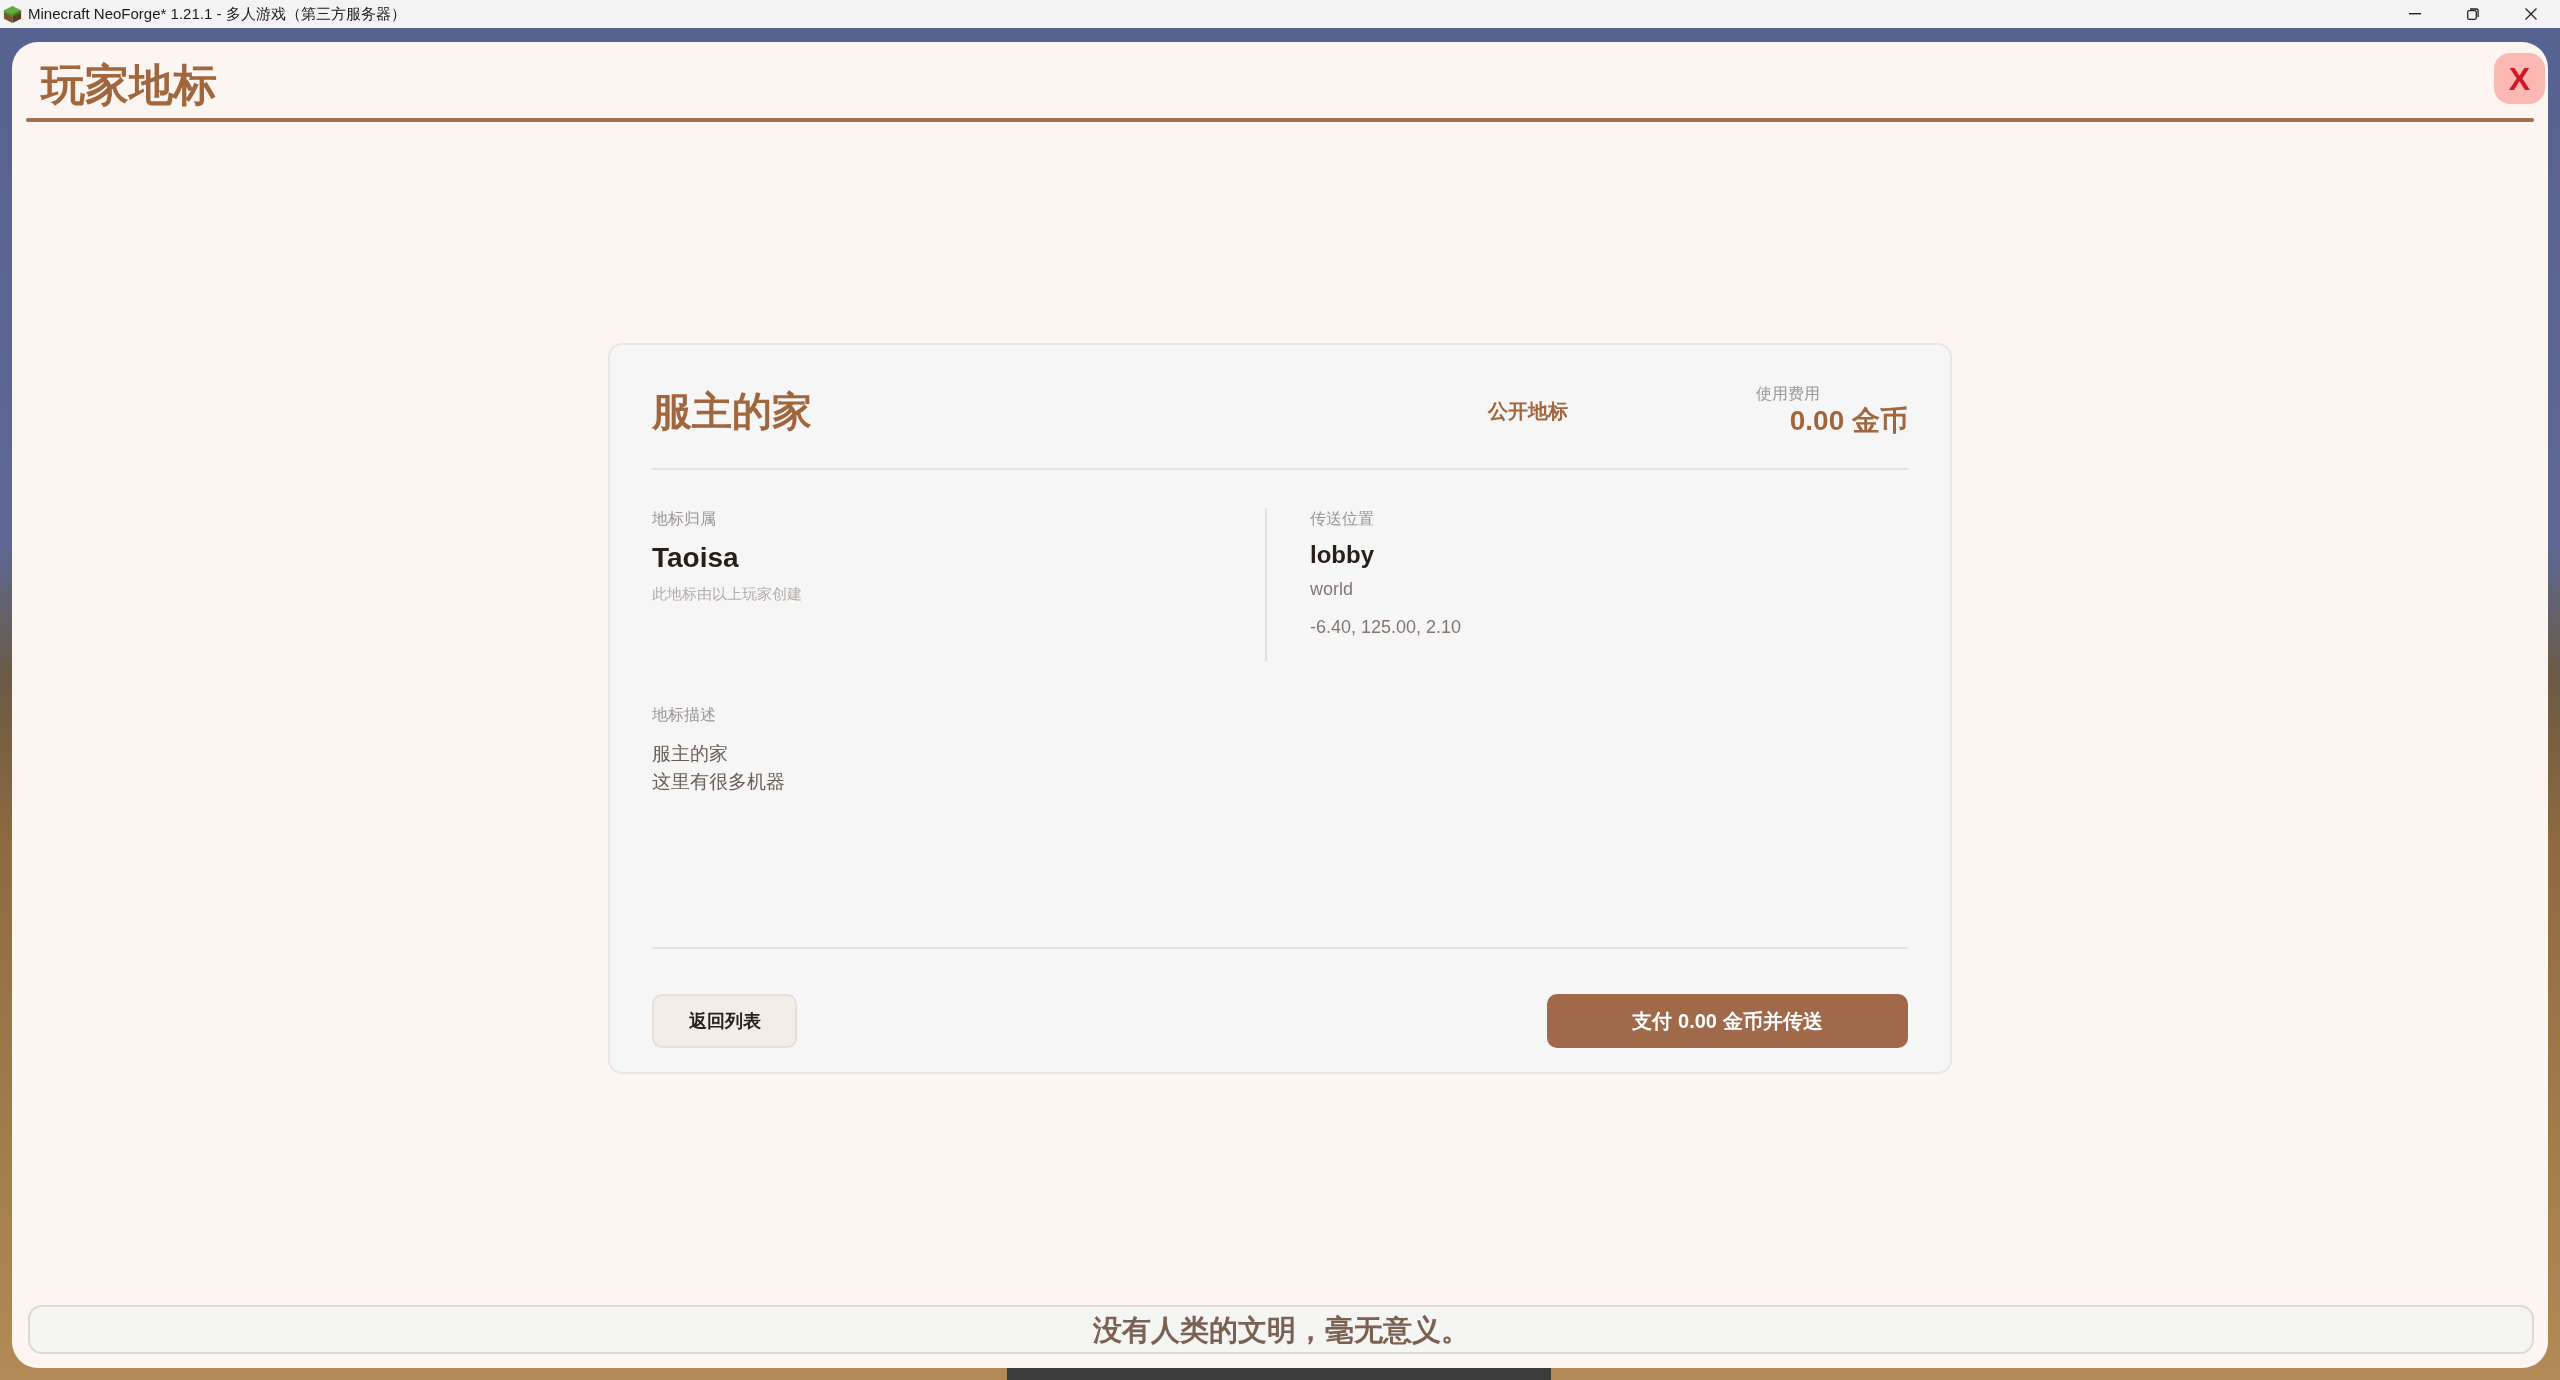 This screenshot has height=1380, width=2560. Describe the element at coordinates (1281, 1330) in the screenshot. I see `quote-text: 没有人类的文明，毫无意义。` at that location.